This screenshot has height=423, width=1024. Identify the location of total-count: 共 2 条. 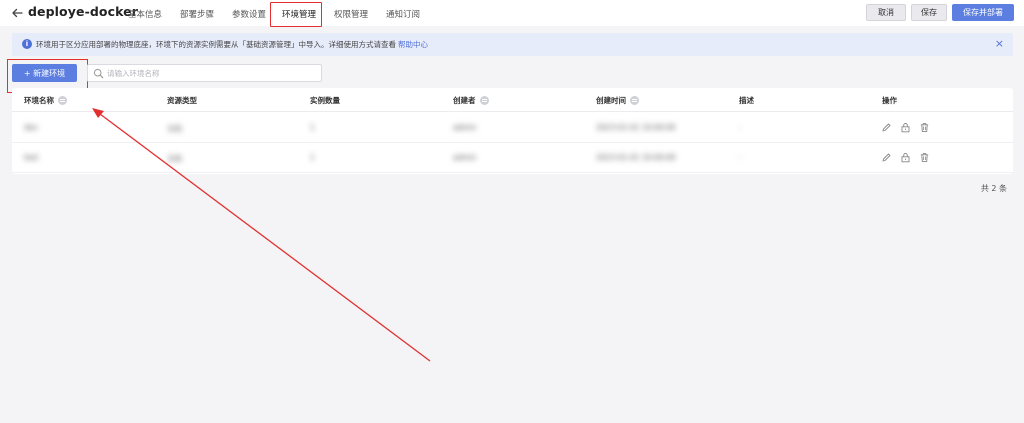
(993, 188).